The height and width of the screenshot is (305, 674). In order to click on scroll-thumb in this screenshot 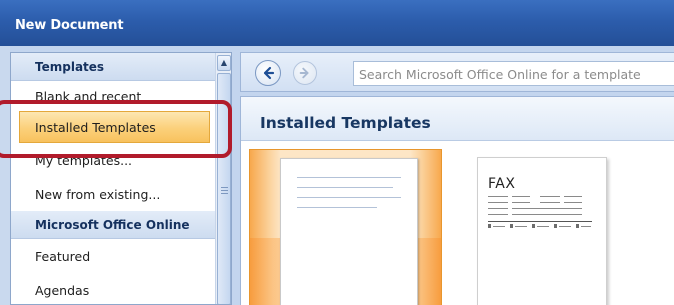, I will do `click(224, 188)`.